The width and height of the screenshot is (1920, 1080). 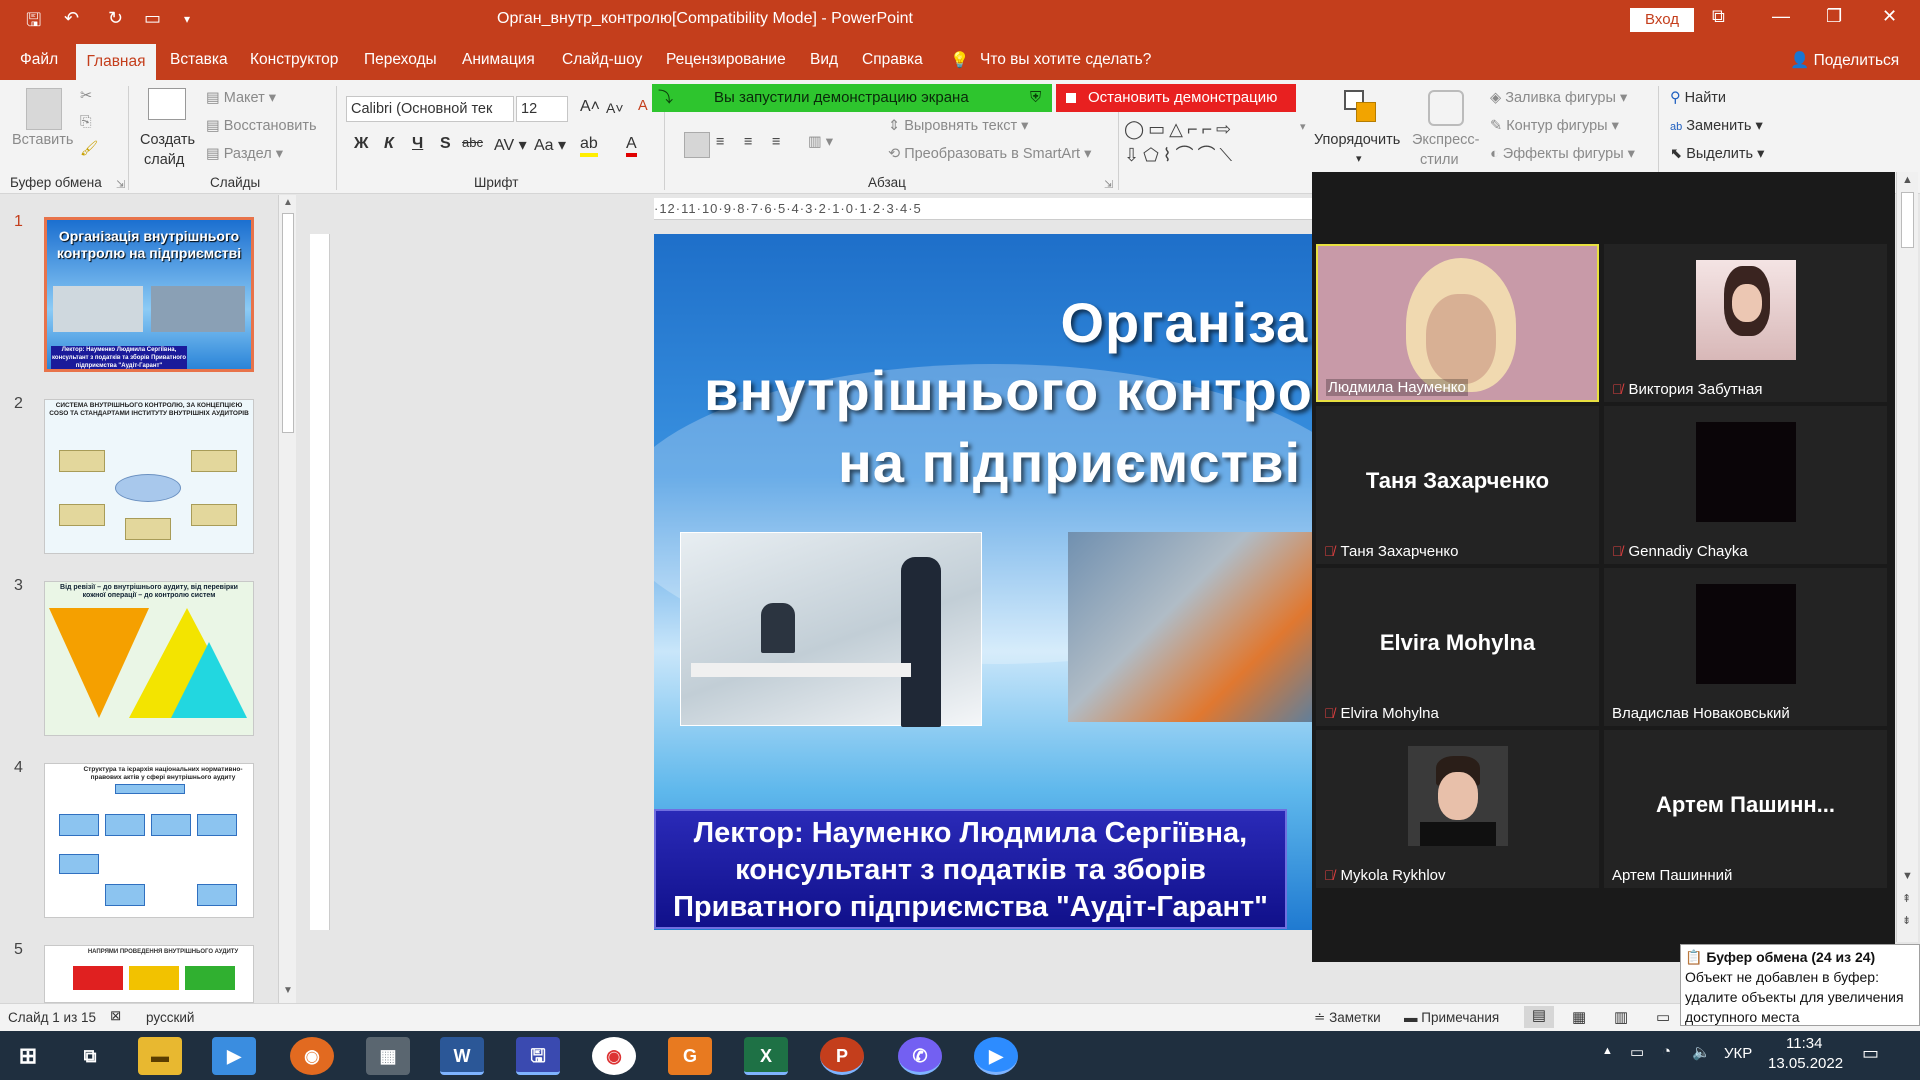 What do you see at coordinates (1457, 323) in the screenshot?
I see `participant-tile: Людмила Науменко` at bounding box center [1457, 323].